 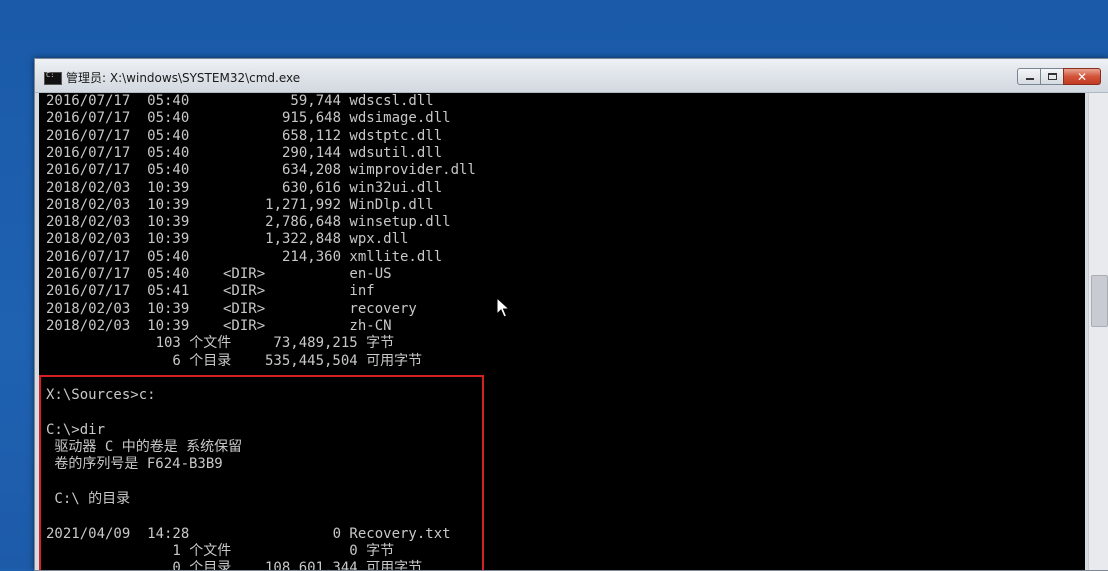 What do you see at coordinates (261, 170) in the screenshot?
I see `console-line: 2016/07/17 05:40 634,208 wimprovider.dll` at bounding box center [261, 170].